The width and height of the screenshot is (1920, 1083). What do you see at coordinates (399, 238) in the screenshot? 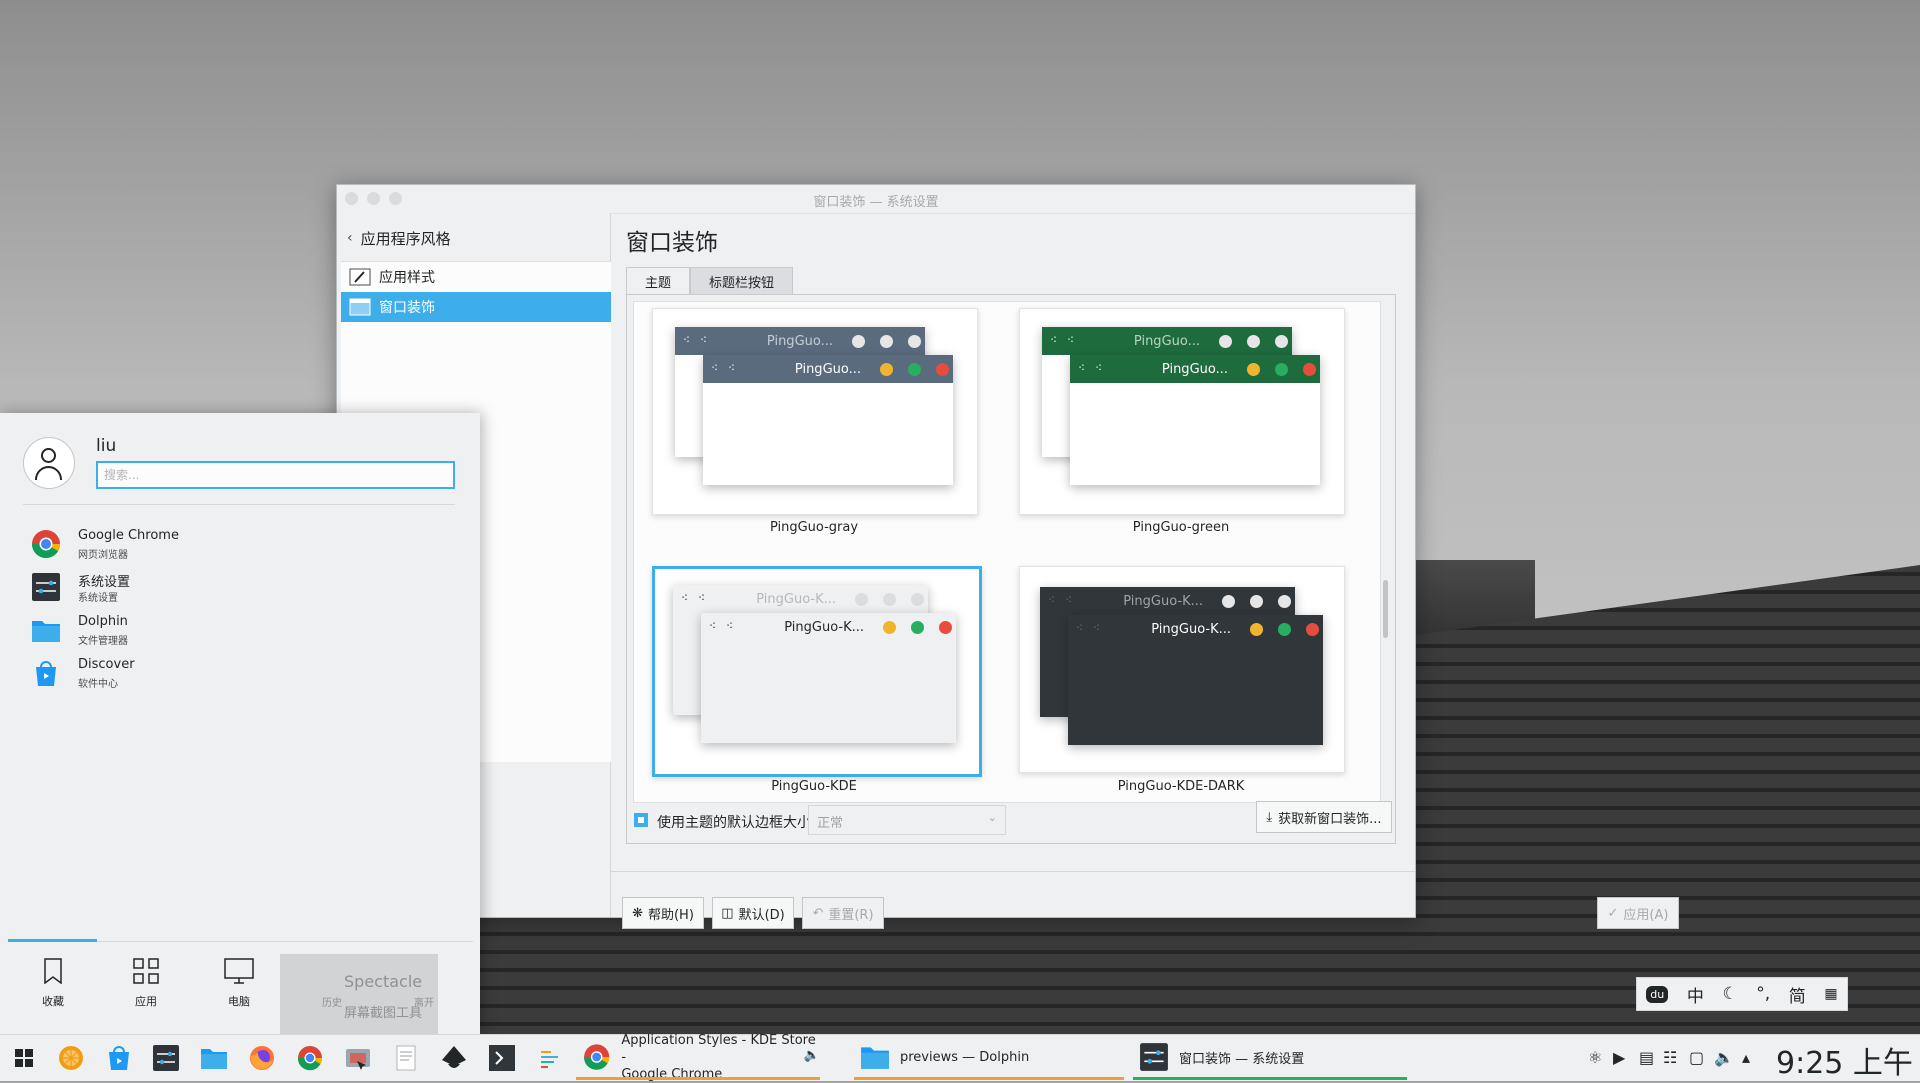
I see `back-button: ‹ 应用程序风格` at bounding box center [399, 238].